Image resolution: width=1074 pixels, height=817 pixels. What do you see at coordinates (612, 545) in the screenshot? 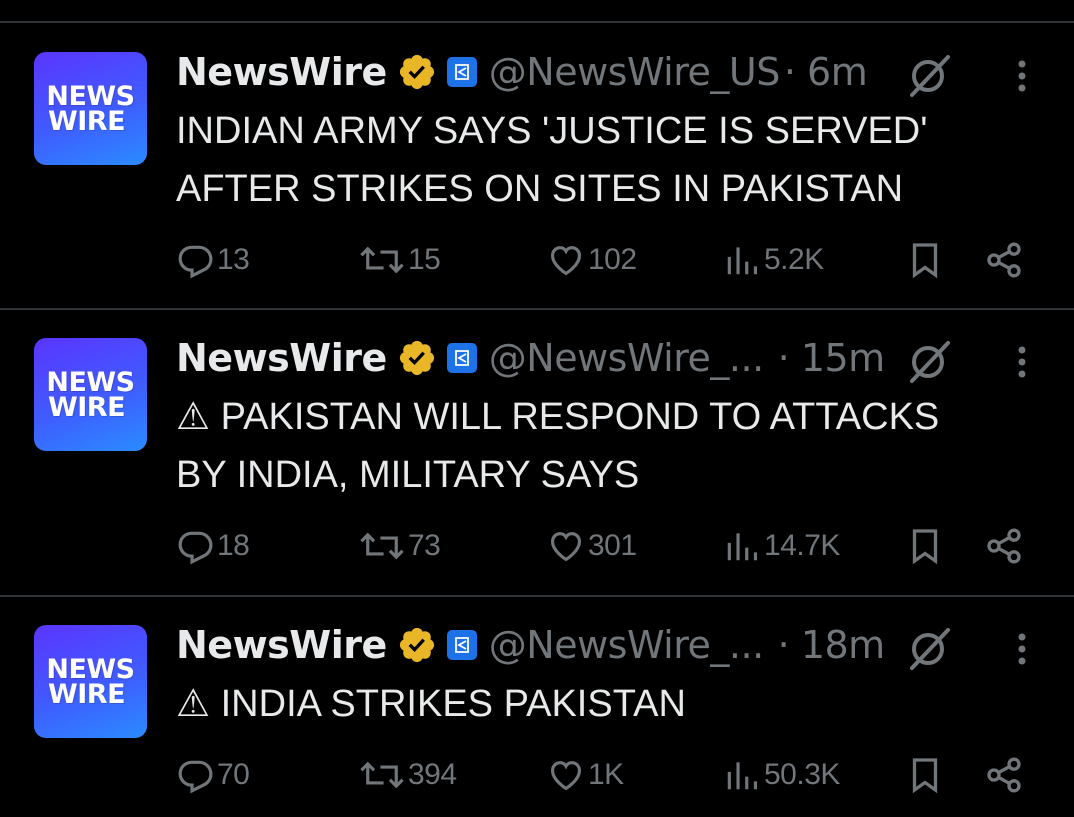
I see `like-count: 301` at bounding box center [612, 545].